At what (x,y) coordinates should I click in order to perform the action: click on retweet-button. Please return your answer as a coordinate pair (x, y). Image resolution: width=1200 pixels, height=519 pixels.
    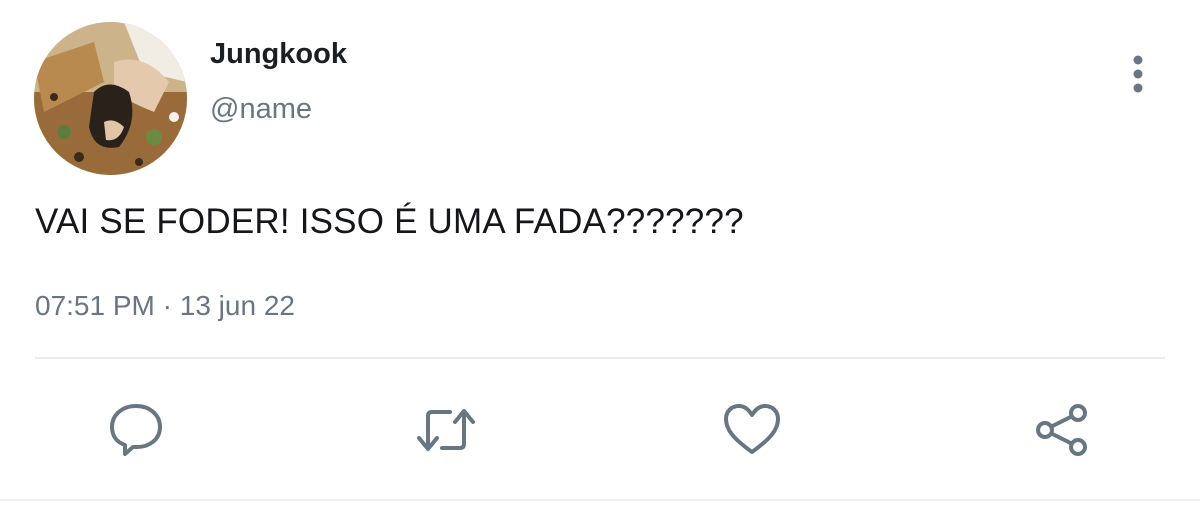
    Looking at the image, I should click on (446, 430).